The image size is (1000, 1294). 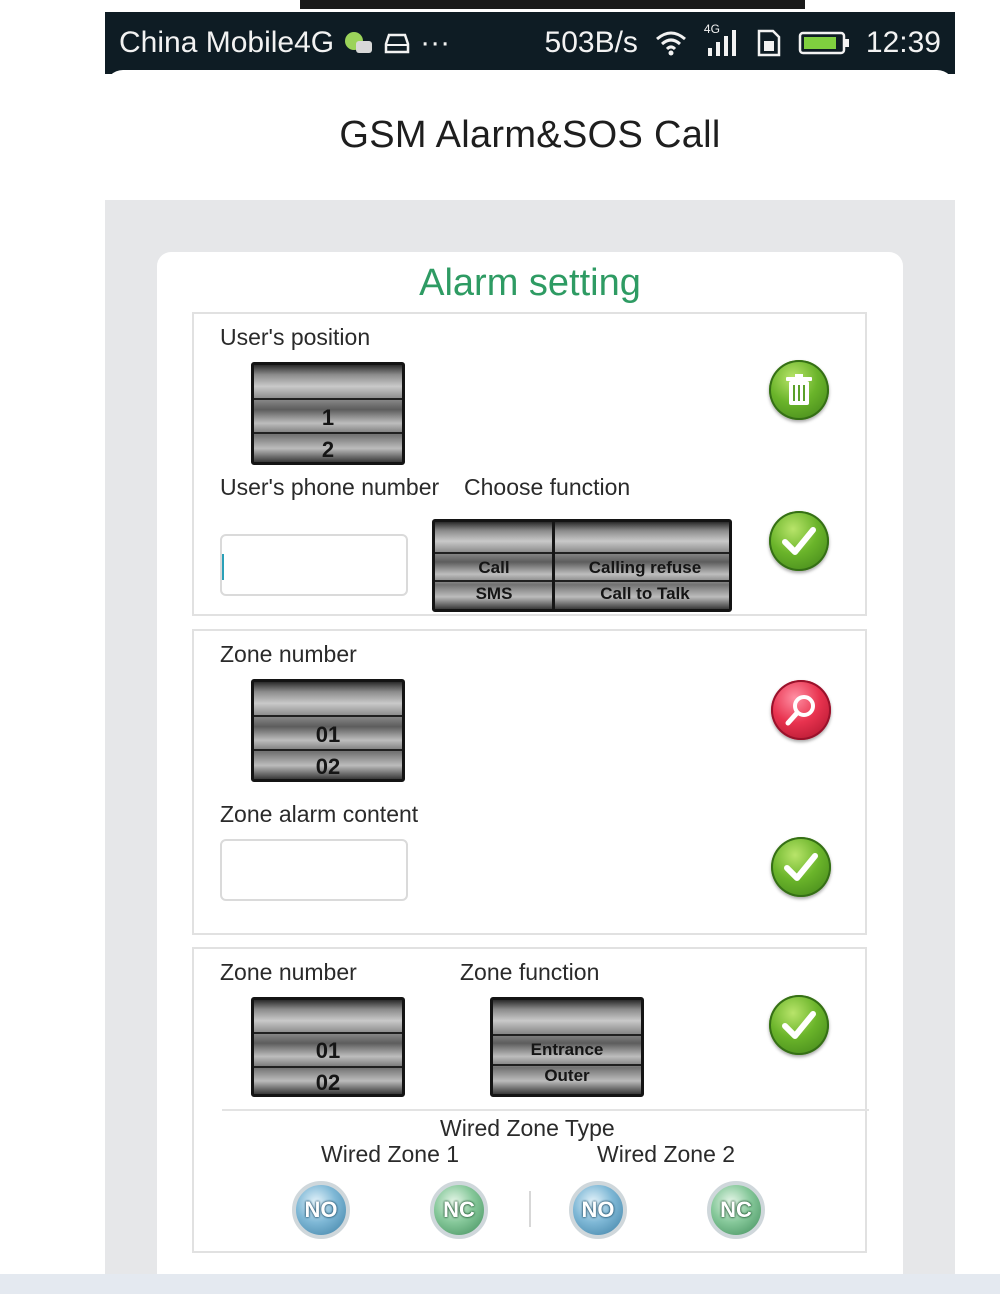 I want to click on battery-icon, so click(x=824, y=43).